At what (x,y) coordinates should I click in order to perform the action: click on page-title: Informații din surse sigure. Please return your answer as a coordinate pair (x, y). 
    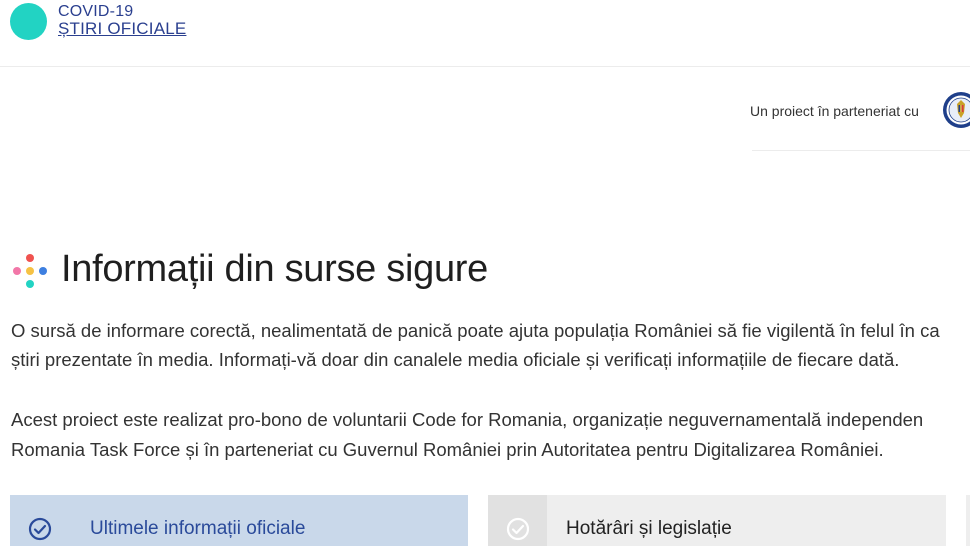
    Looking at the image, I should click on (274, 269).